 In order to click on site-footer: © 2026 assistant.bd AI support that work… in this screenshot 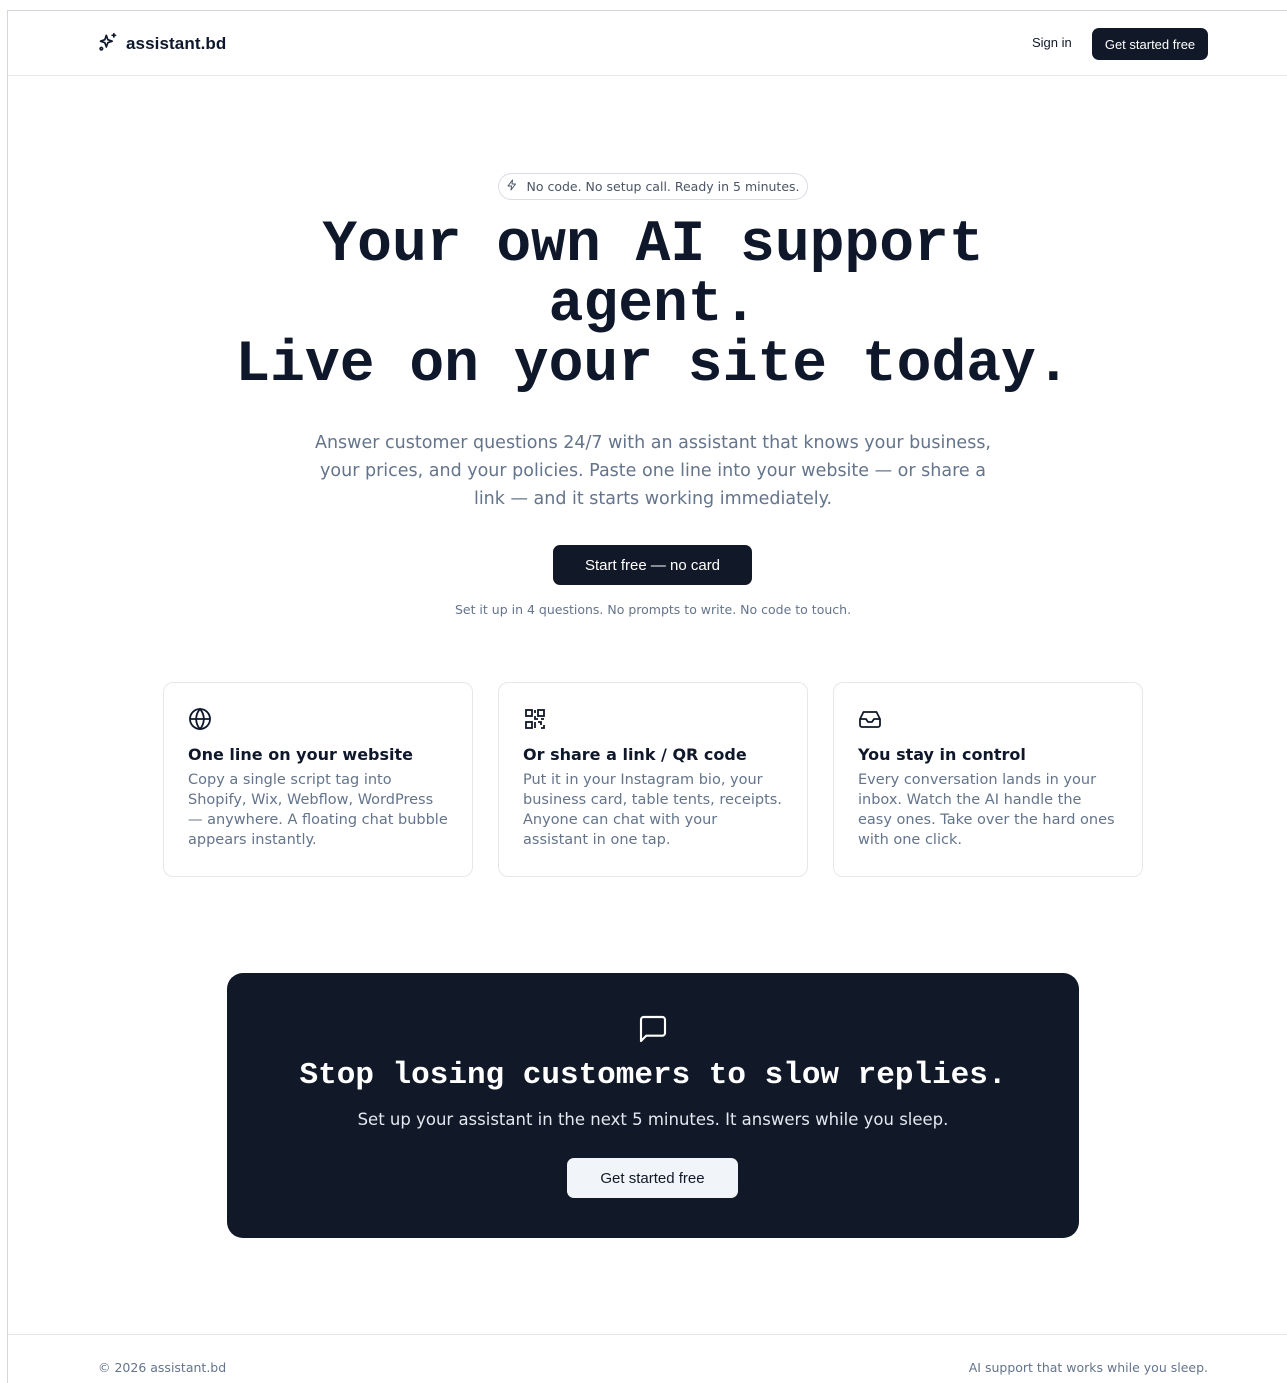, I will do `click(647, 1358)`.